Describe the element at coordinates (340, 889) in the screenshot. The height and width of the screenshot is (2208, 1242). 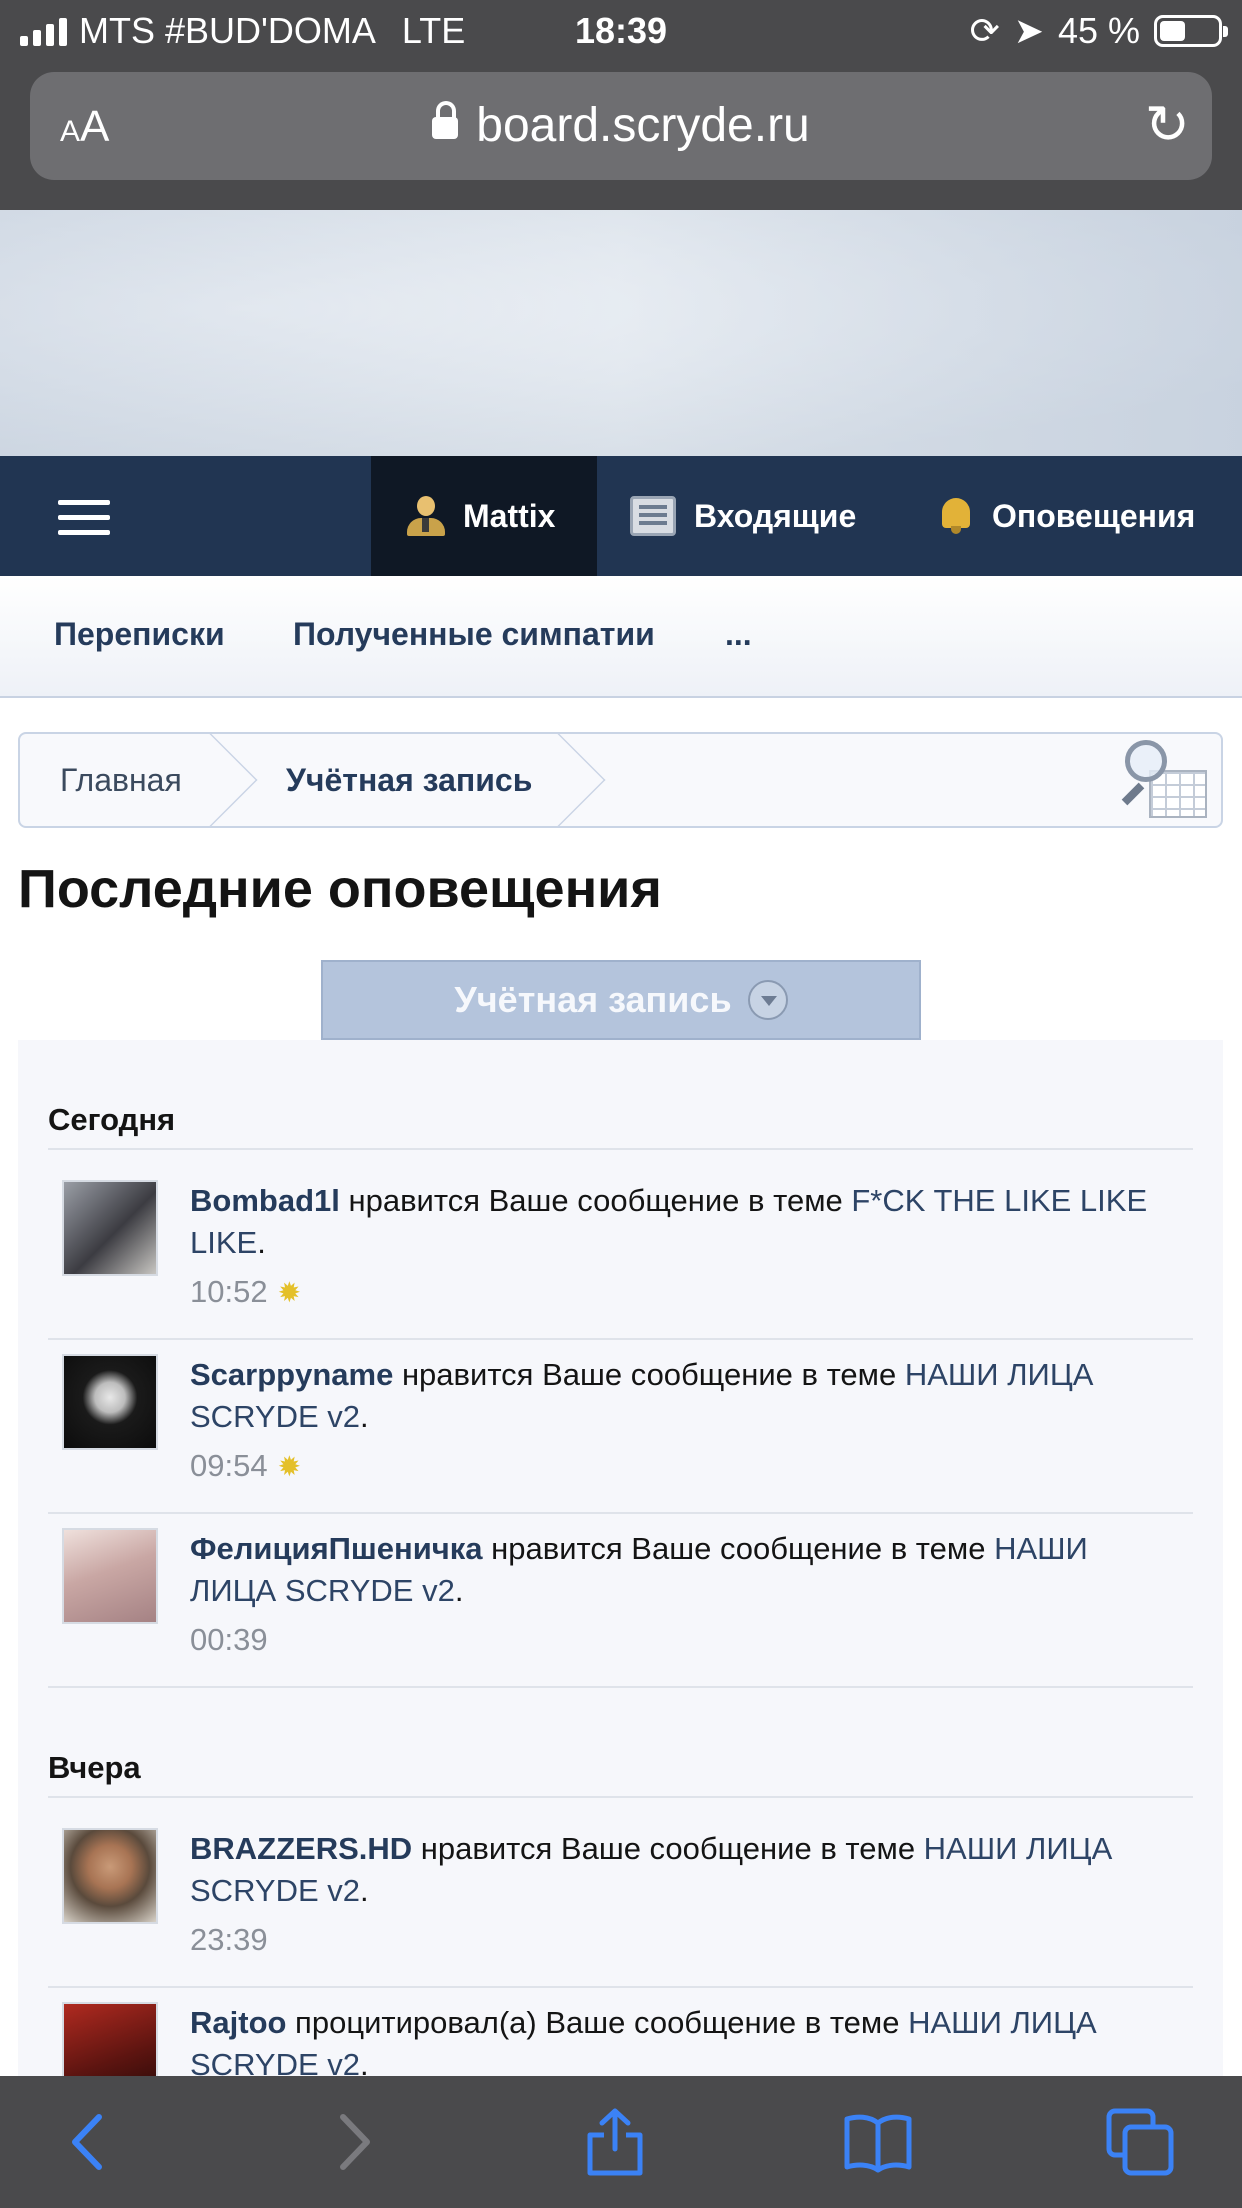
I see `page-title: Последние оповещения` at that location.